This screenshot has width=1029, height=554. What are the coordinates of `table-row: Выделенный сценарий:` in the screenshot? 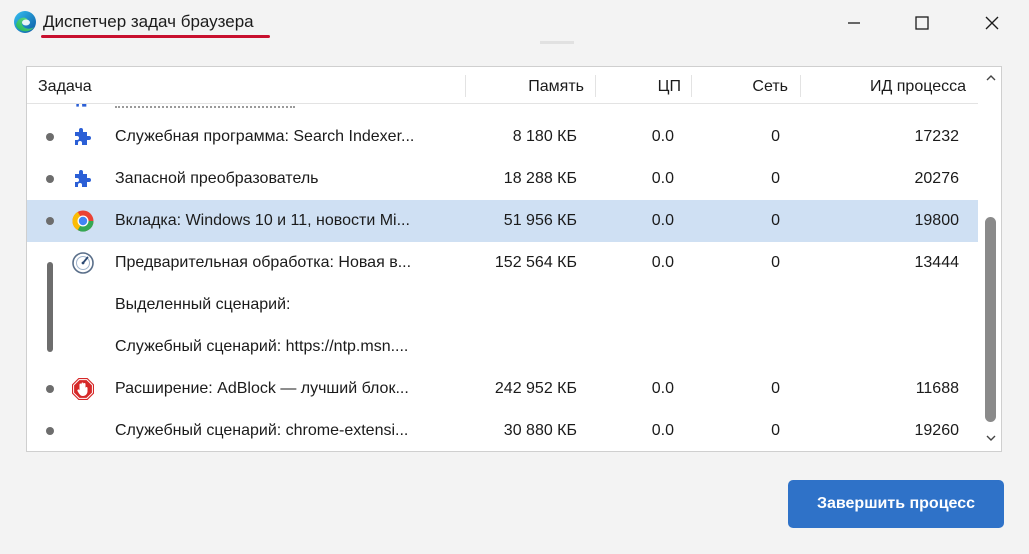 It's located at (502, 305).